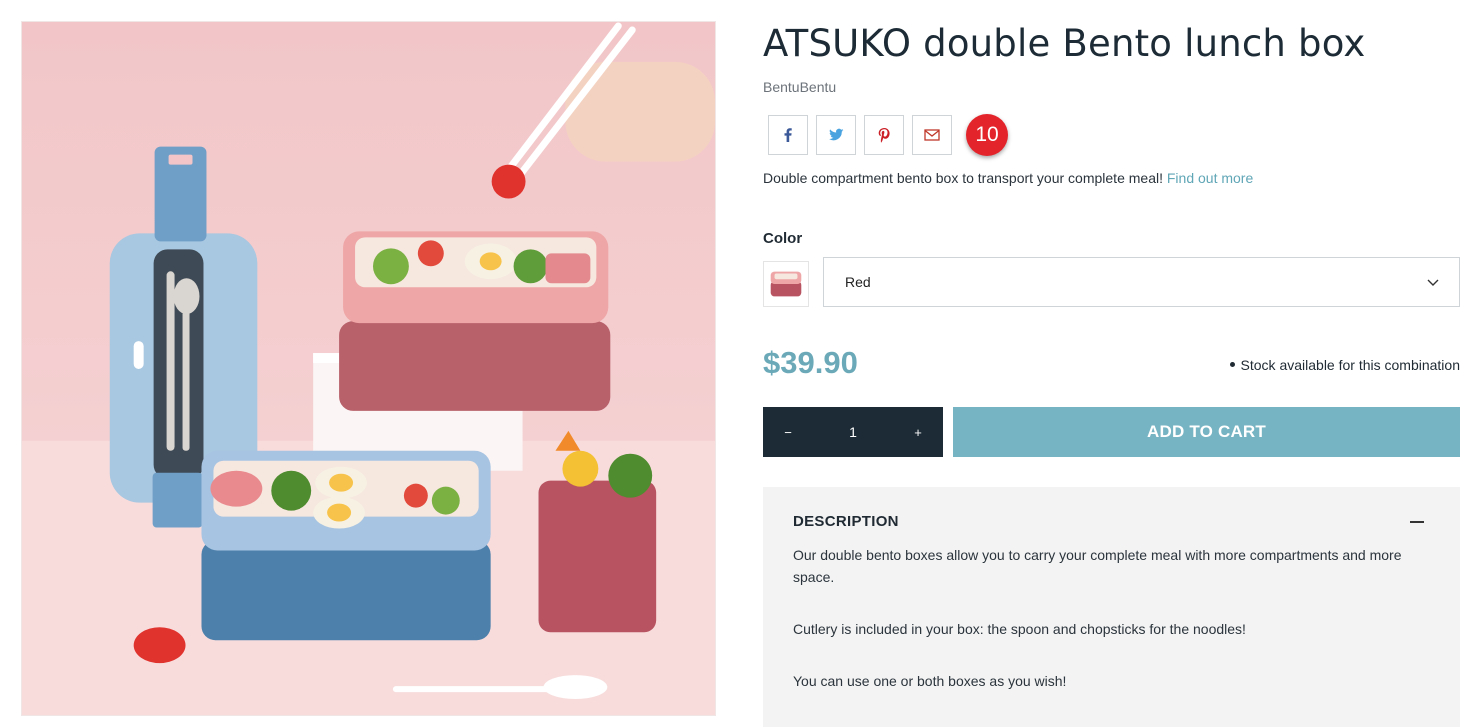 This screenshot has width=1481, height=727. Describe the element at coordinates (1210, 178) in the screenshot. I see `find-out-more-link: Find out more` at that location.